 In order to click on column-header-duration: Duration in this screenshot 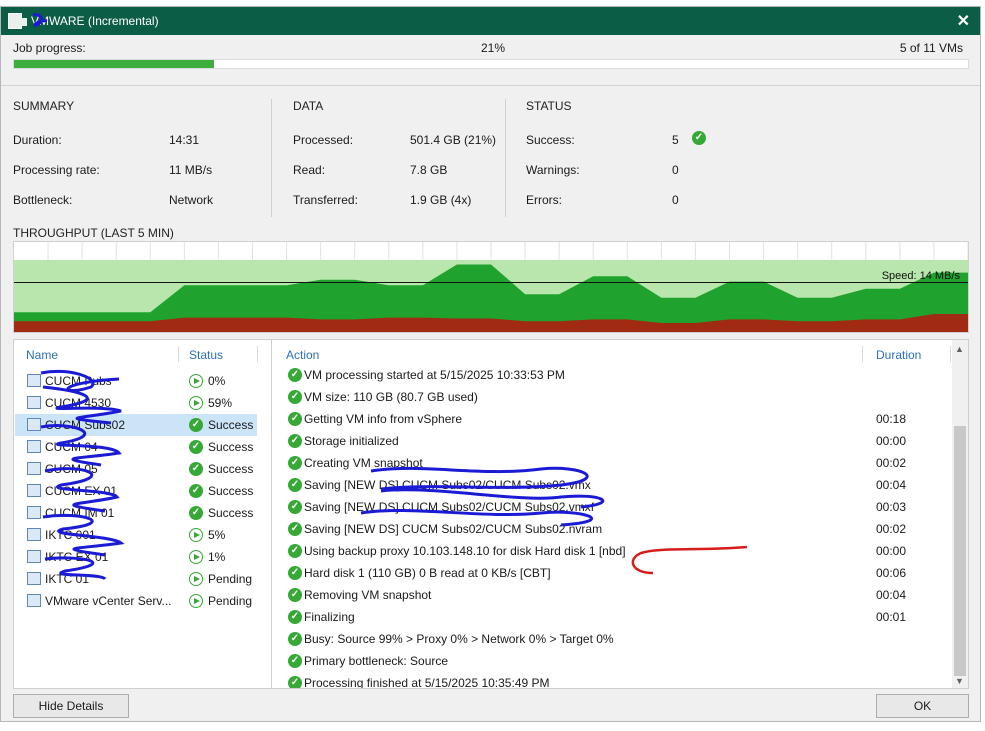, I will do `click(898, 355)`.